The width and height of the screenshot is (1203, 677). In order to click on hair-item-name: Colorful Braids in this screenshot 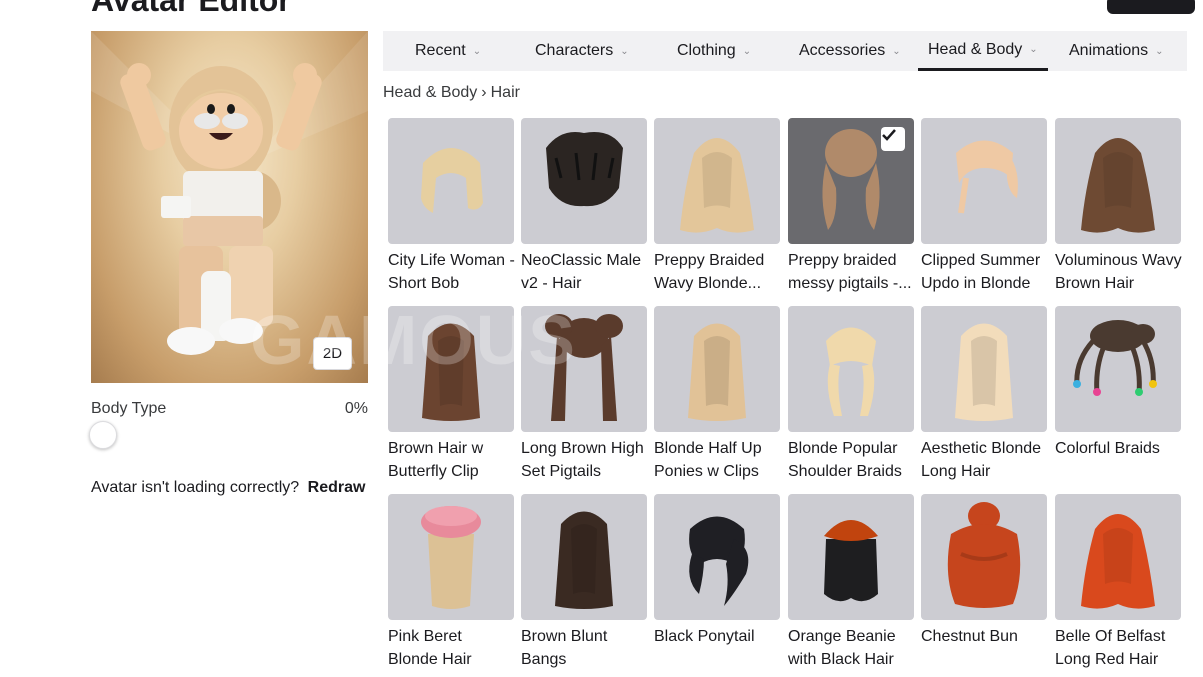, I will do `click(1119, 448)`.